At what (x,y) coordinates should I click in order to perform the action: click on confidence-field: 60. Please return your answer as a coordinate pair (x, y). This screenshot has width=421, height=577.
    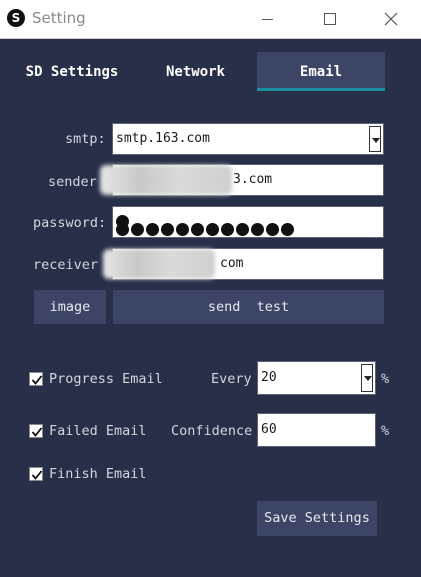
    Looking at the image, I should click on (316, 430).